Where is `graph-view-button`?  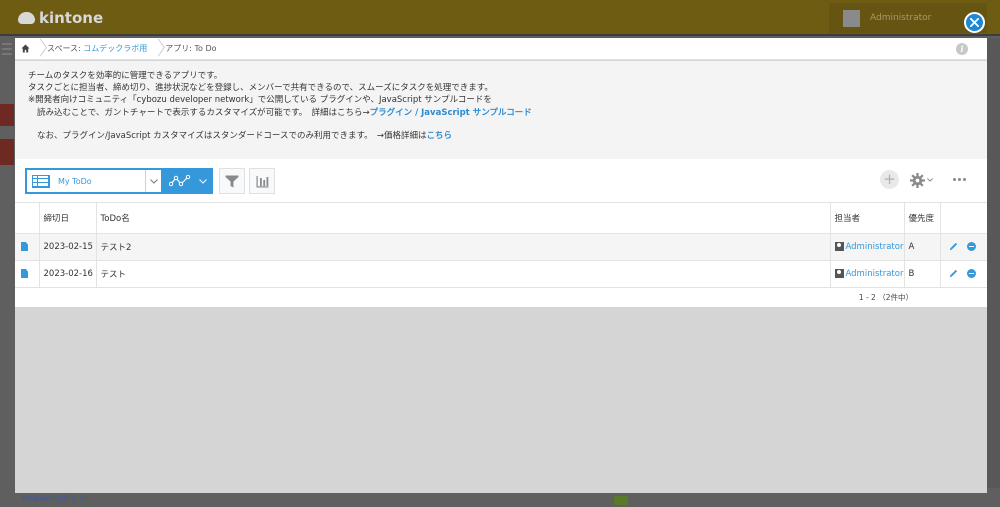 graph-view-button is located at coordinates (188, 181).